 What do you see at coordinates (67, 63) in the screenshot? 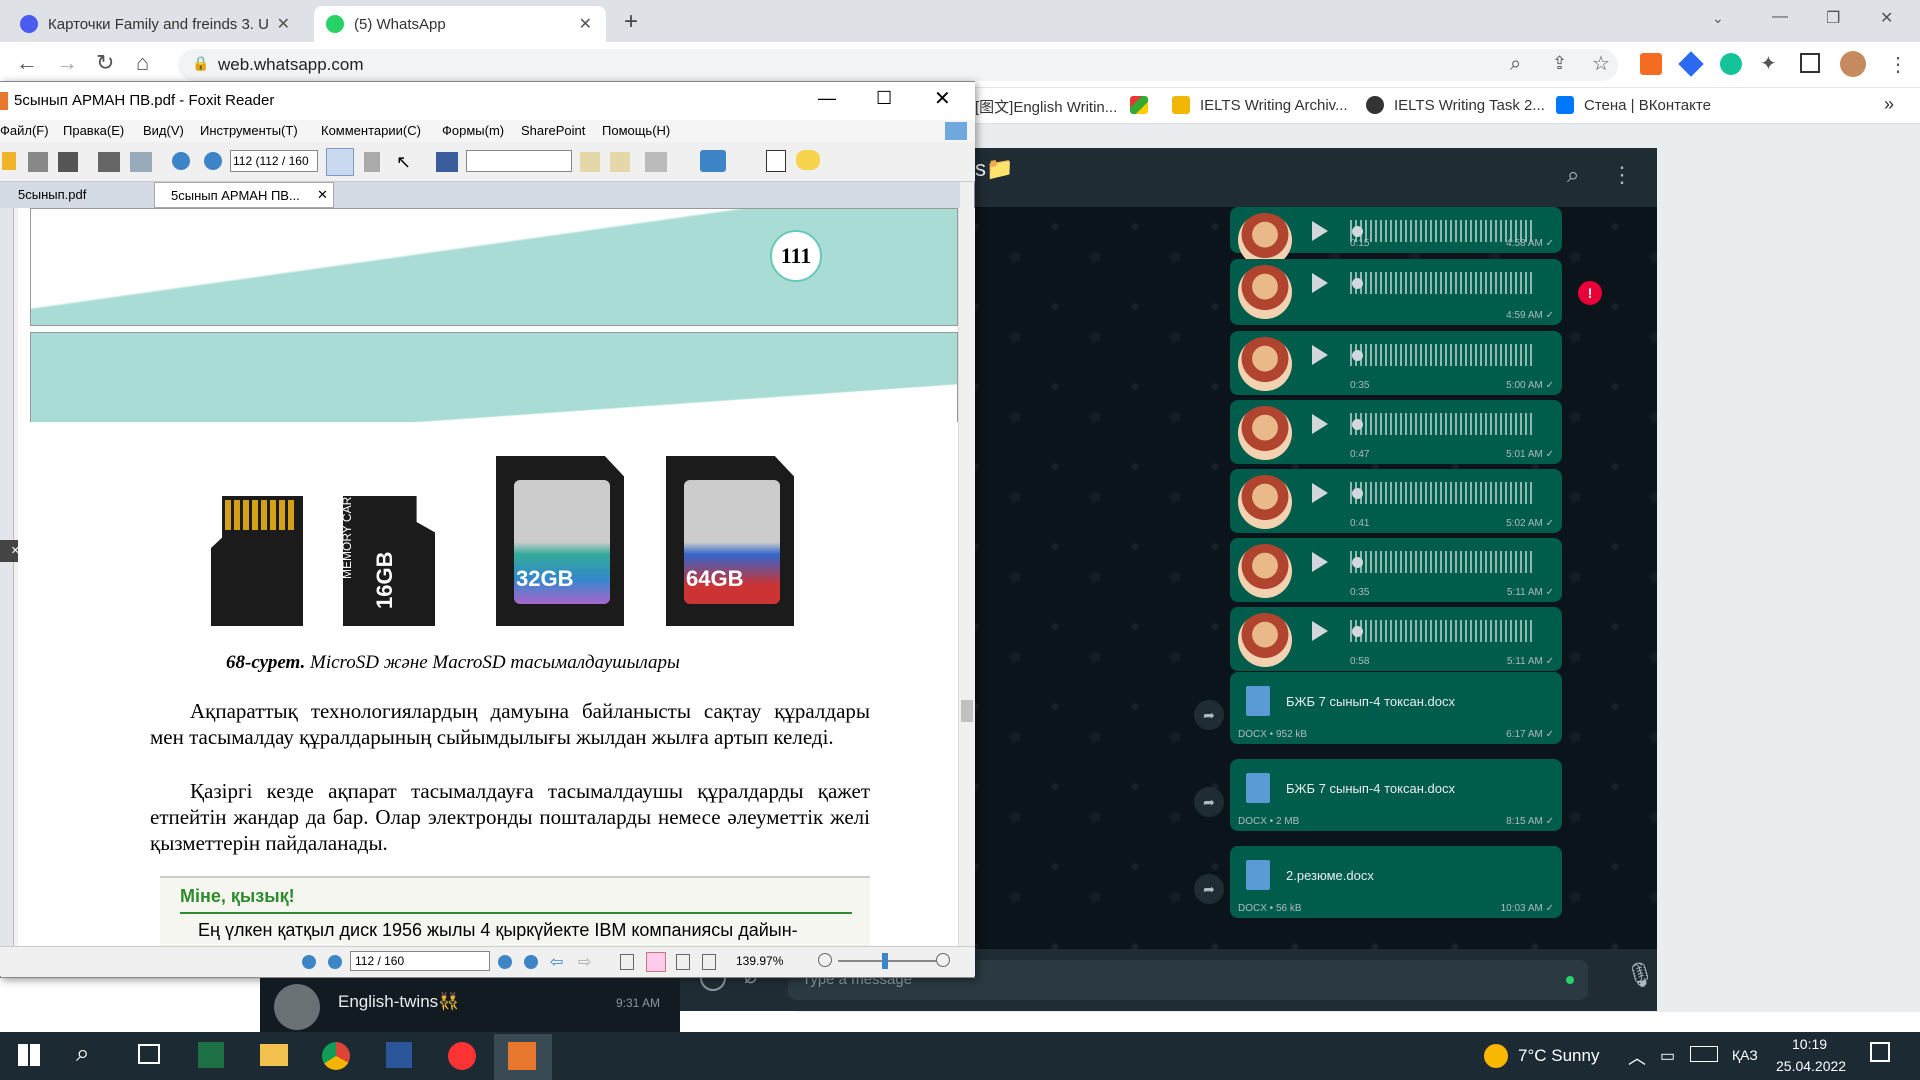
I see `forward-icon: →` at bounding box center [67, 63].